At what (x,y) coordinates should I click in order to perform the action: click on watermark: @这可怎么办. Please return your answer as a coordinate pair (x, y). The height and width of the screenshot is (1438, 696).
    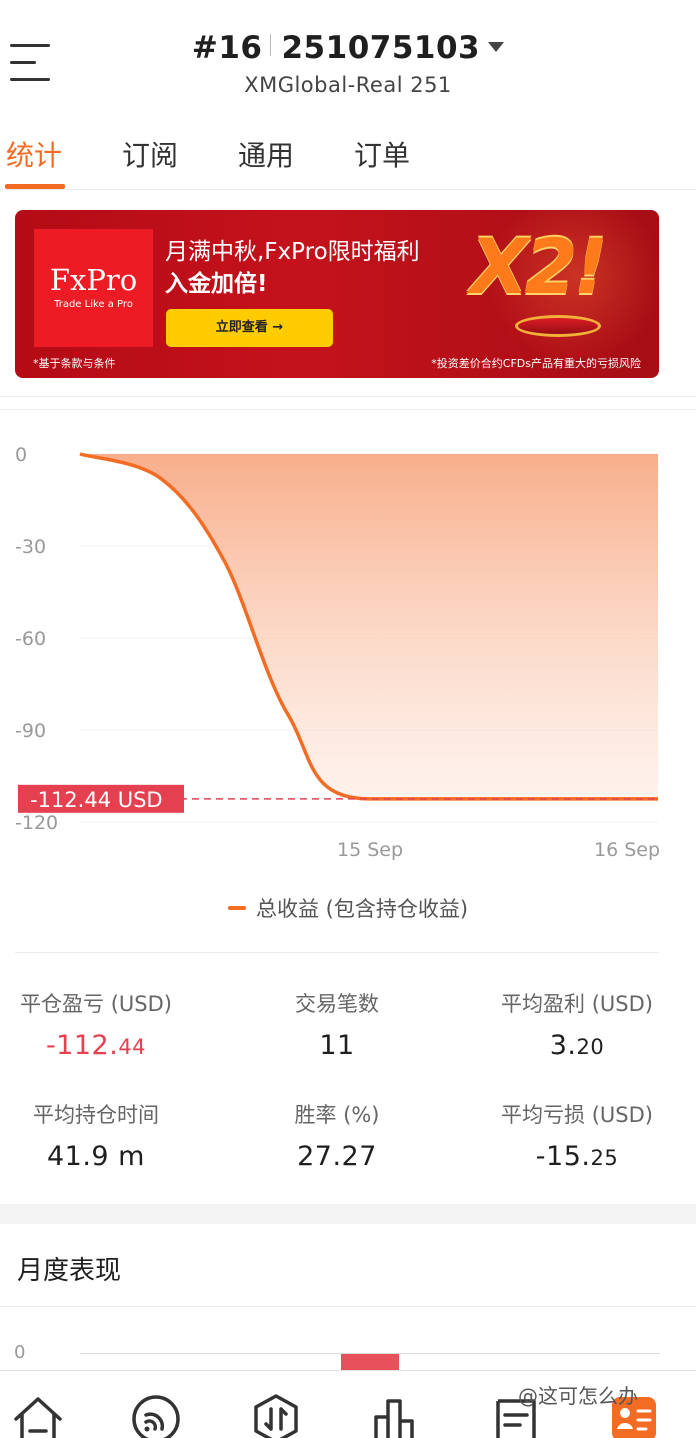
    Looking at the image, I should click on (578, 1396).